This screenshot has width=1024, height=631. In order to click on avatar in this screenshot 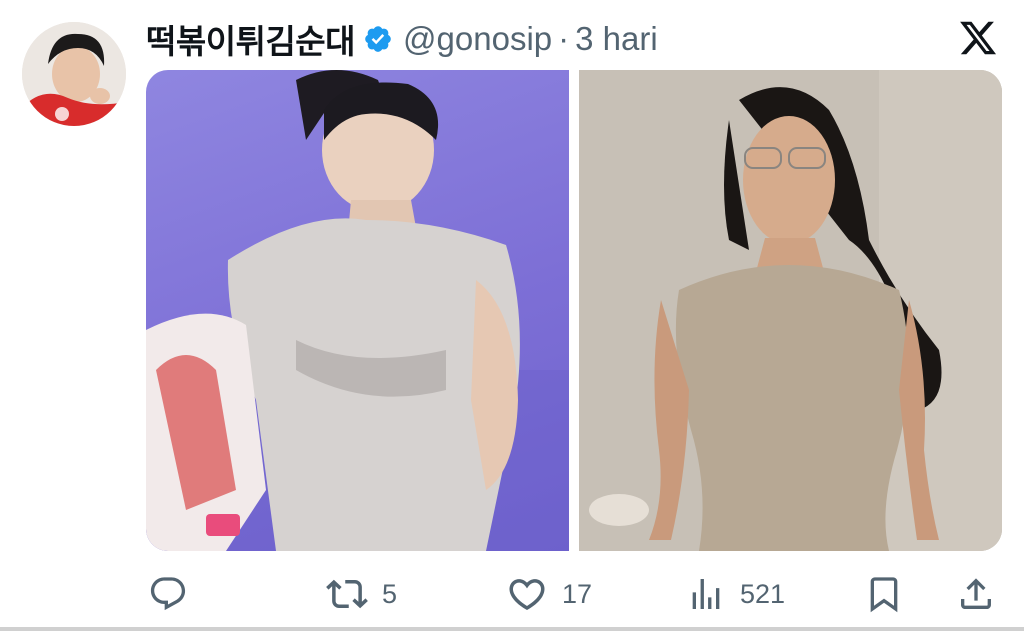, I will do `click(74, 74)`.